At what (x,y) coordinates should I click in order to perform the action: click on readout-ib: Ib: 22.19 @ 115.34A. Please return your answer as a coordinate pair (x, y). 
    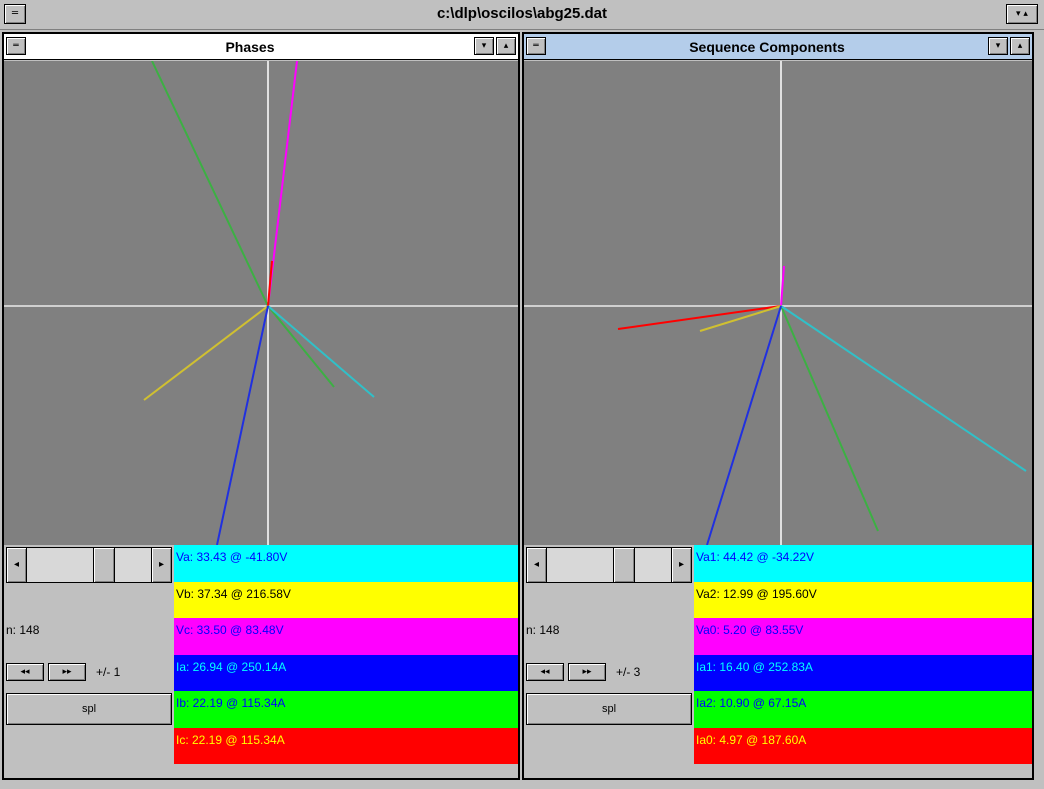
    Looking at the image, I should click on (346, 709).